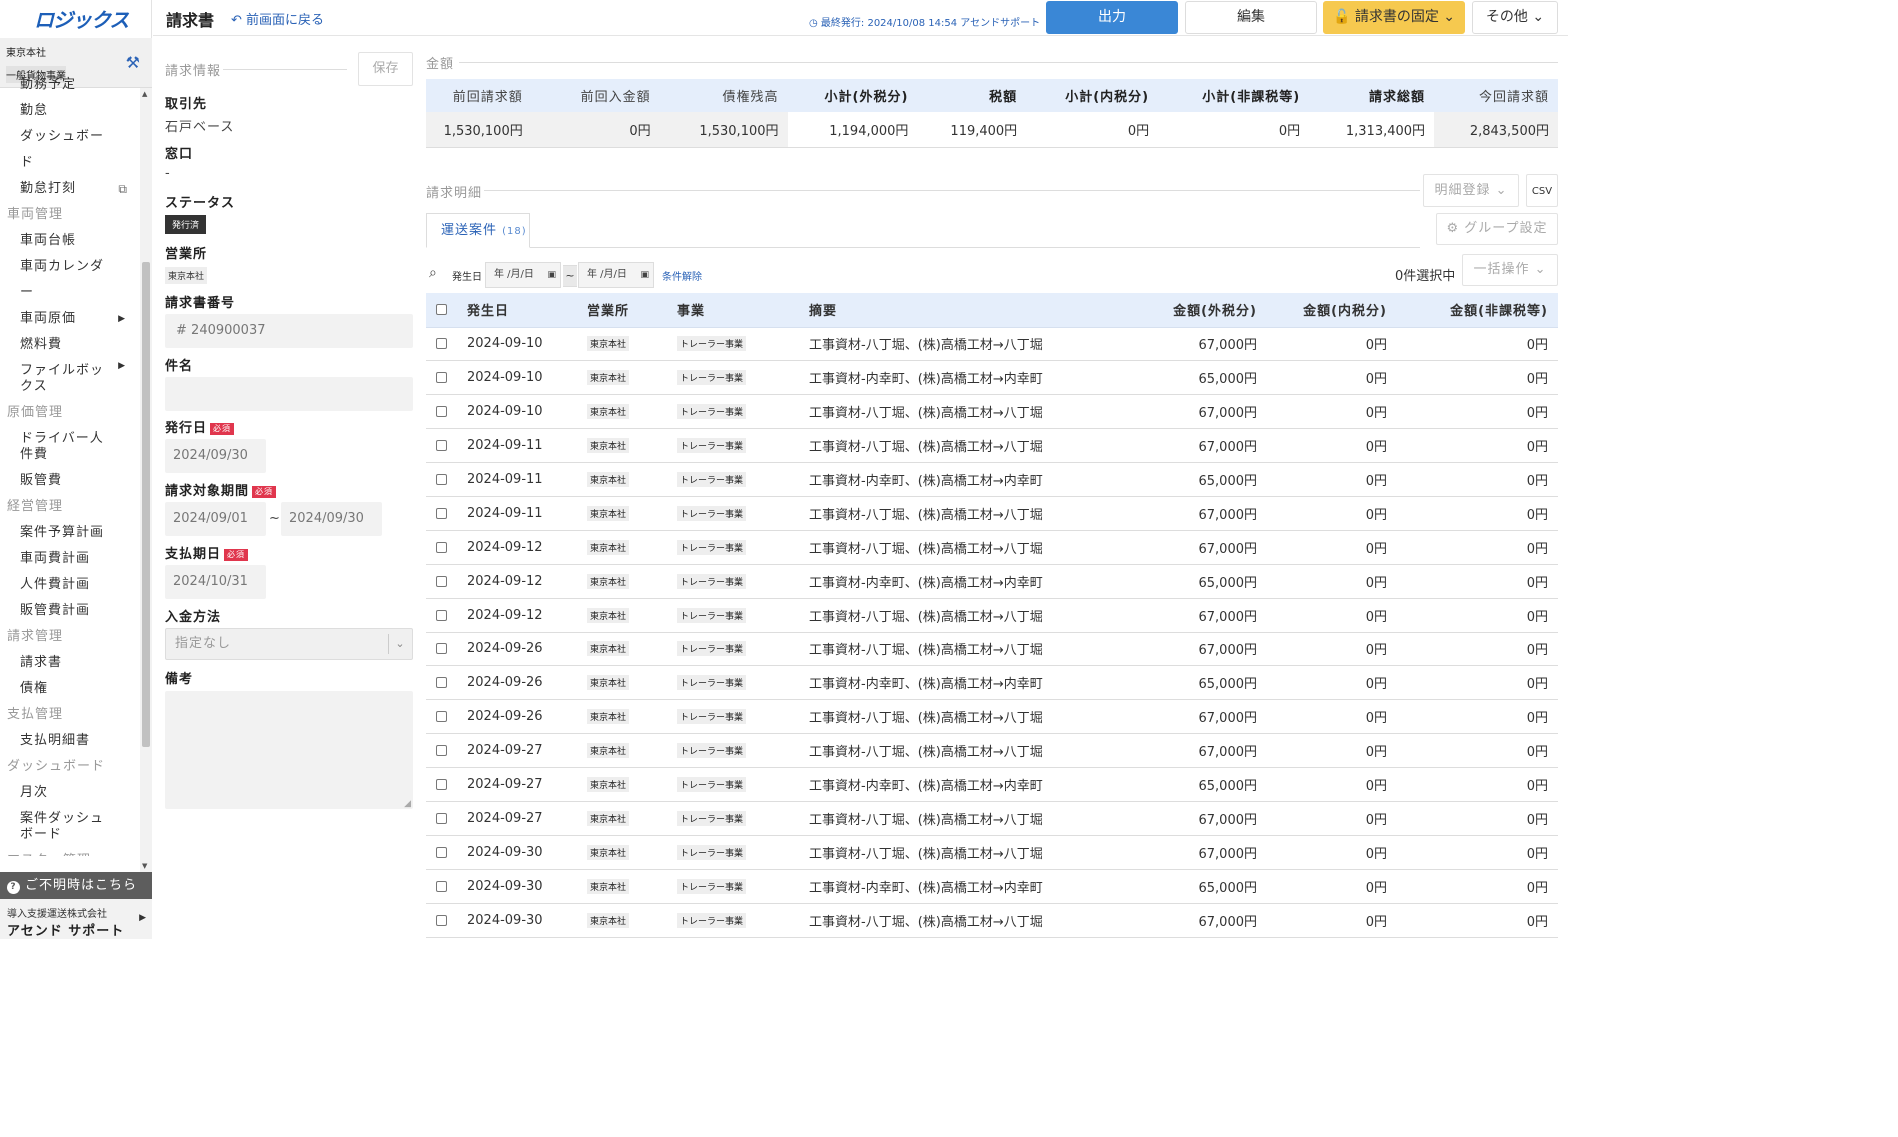  Describe the element at coordinates (969, 581) in the screenshot. I see `row-description: 工事資材-内幸町、(株)高橋工材→内幸町` at that location.